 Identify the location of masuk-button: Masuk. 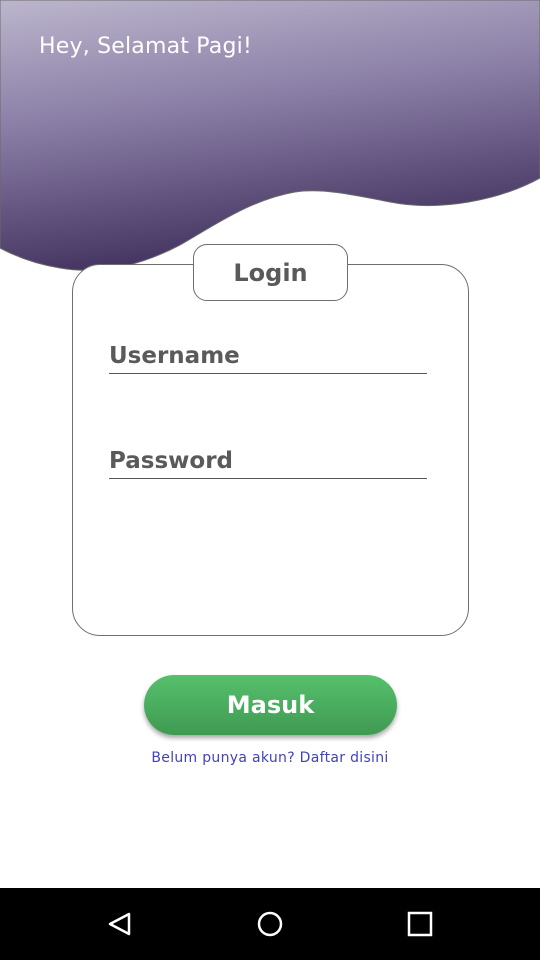
(270, 705).